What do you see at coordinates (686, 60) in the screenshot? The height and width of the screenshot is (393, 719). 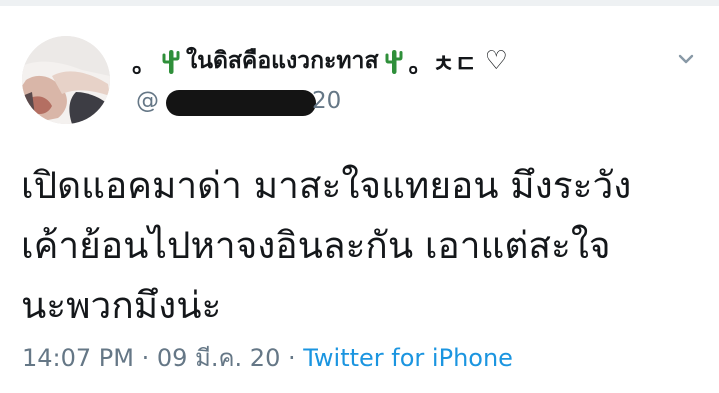 I see `chevron-down-icon` at bounding box center [686, 60].